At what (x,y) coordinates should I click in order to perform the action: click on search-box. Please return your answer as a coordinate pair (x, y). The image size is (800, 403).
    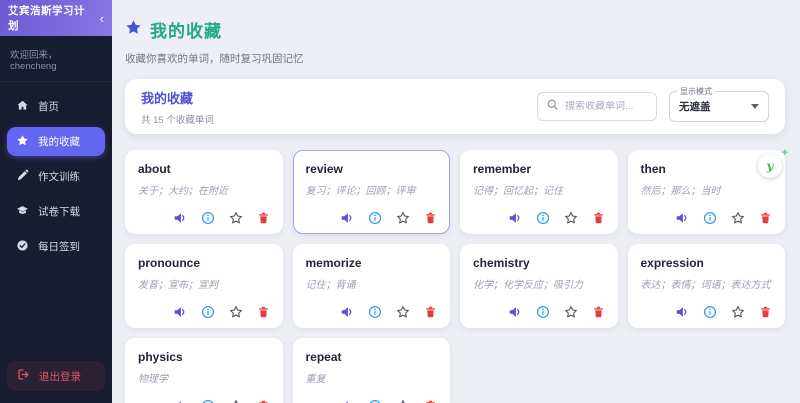
    Looking at the image, I should click on (597, 106).